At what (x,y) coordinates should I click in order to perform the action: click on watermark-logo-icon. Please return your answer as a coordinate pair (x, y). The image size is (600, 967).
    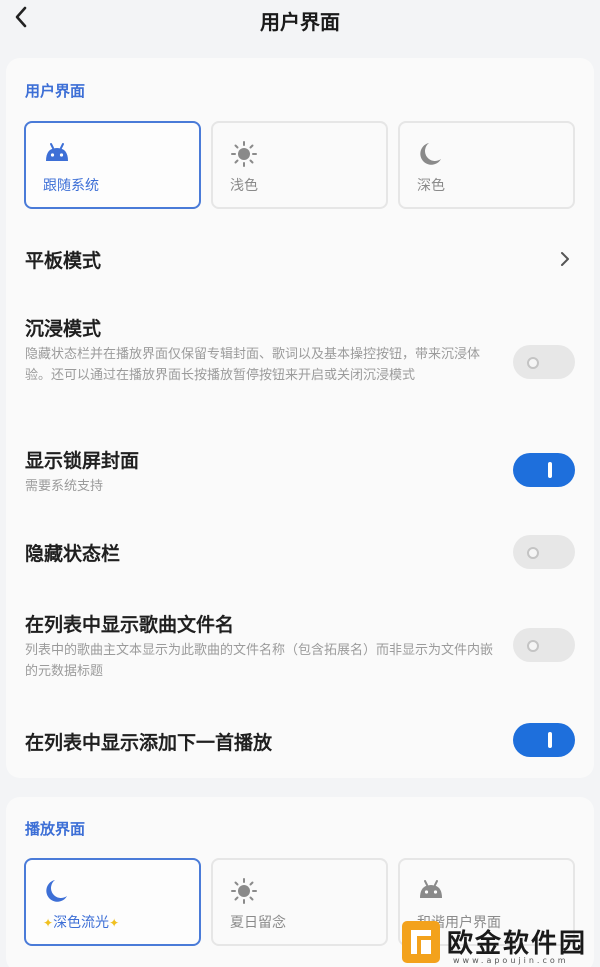
    Looking at the image, I should click on (421, 941).